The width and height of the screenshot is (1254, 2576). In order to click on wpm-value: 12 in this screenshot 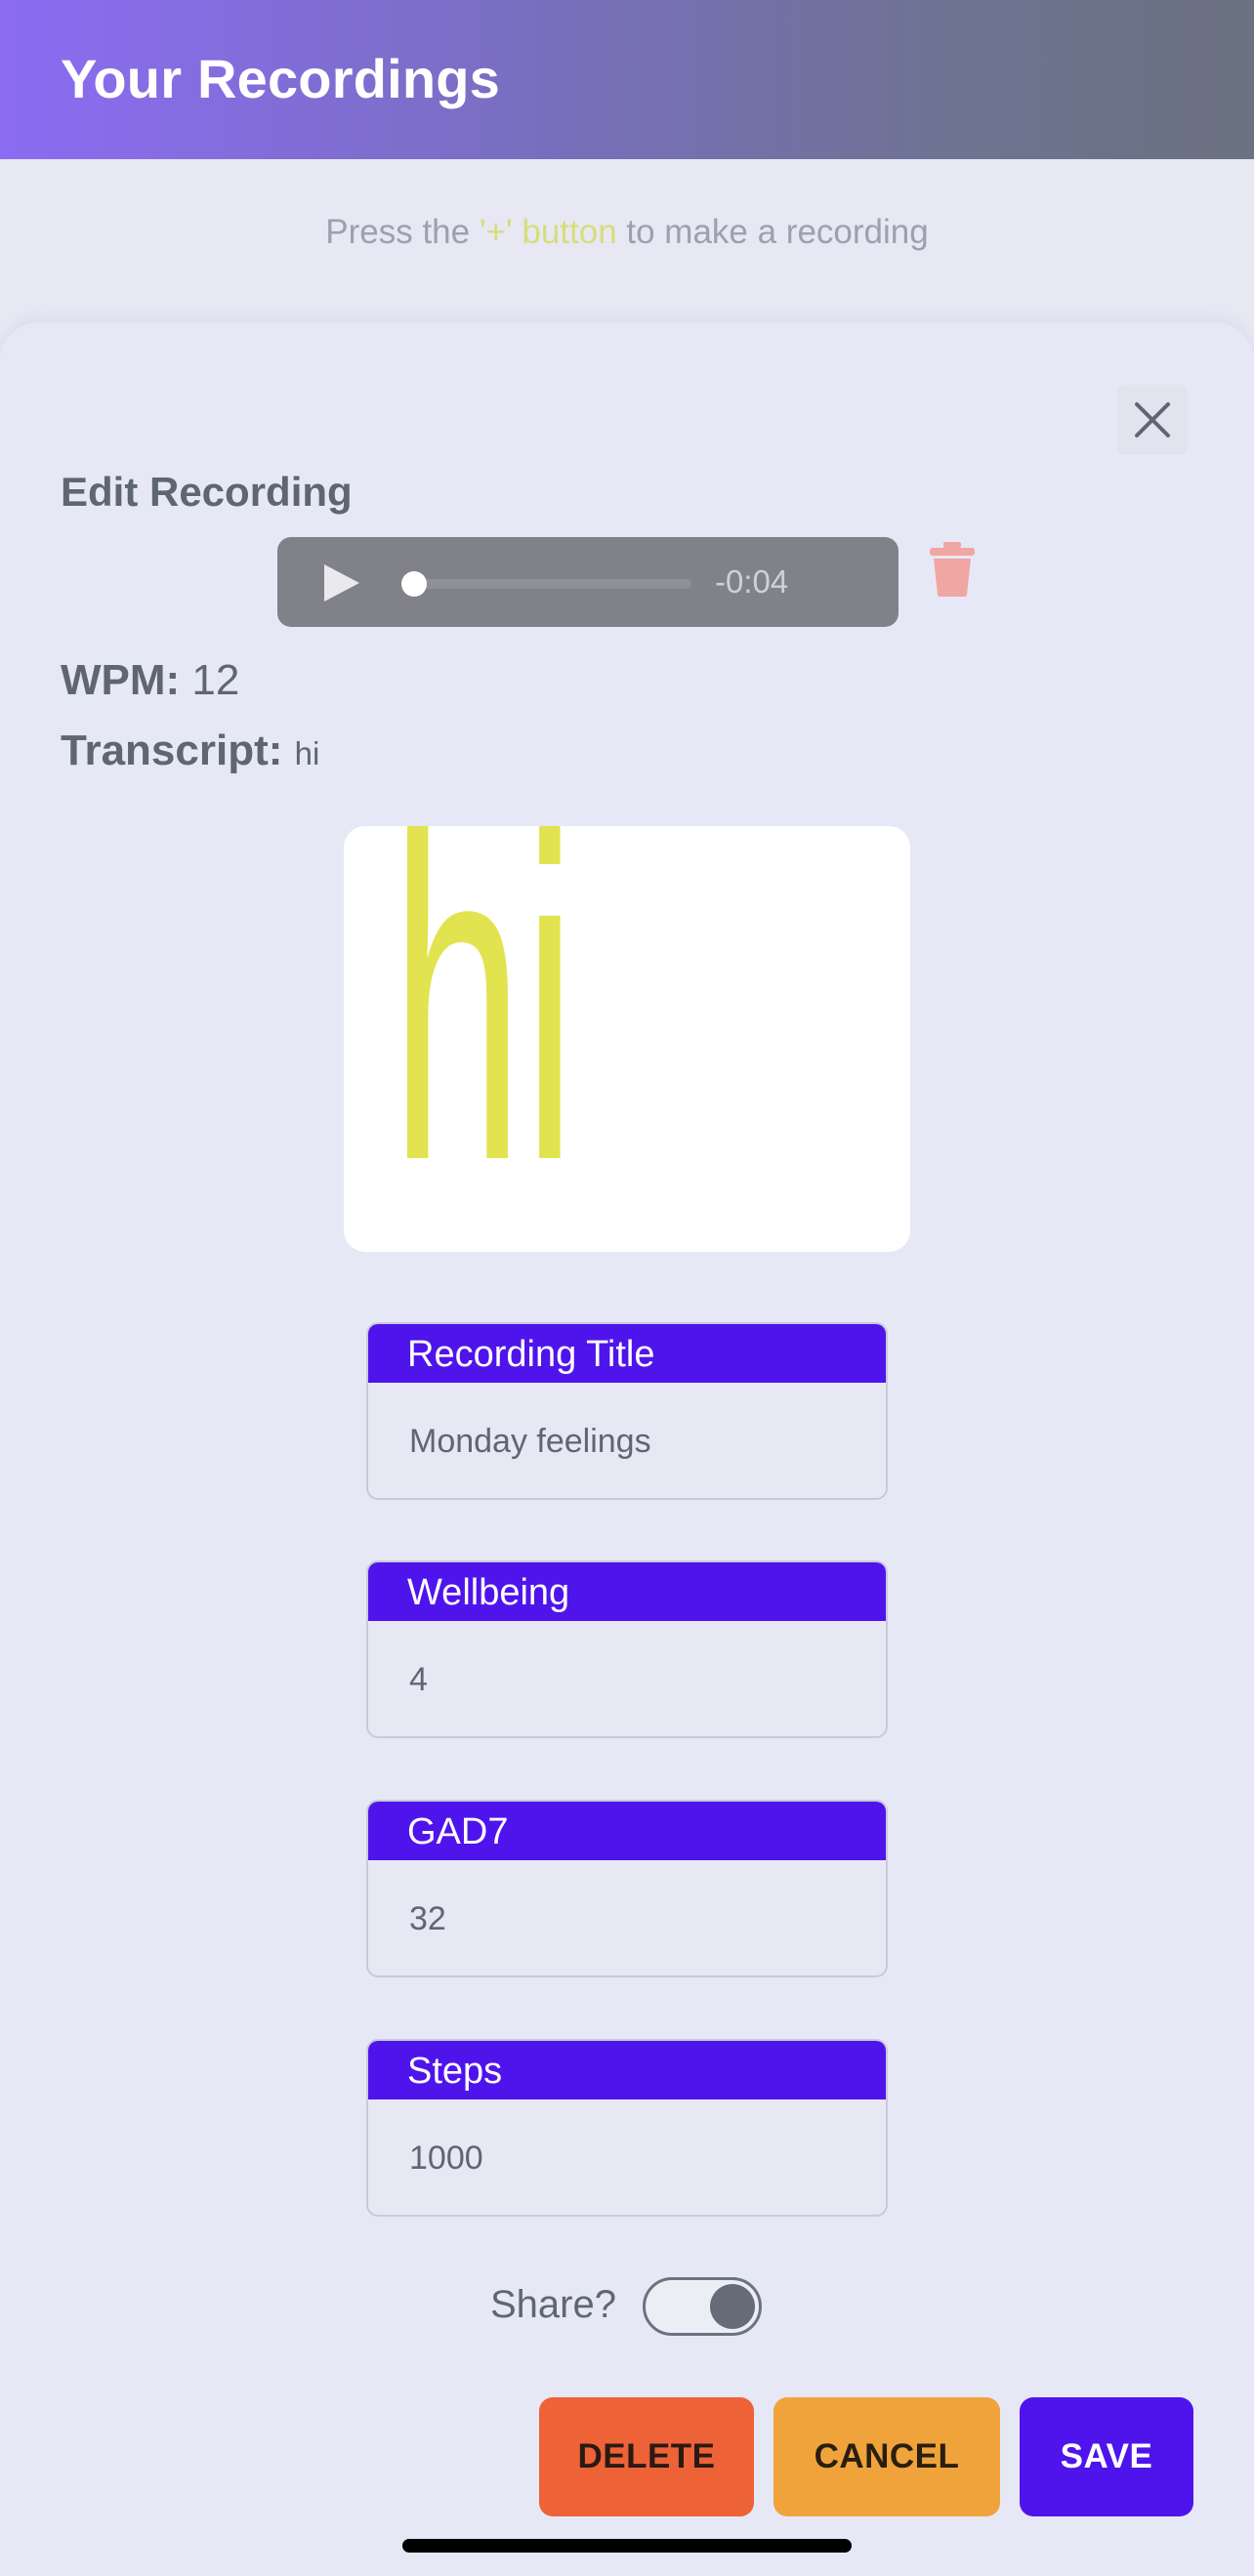, I will do `click(215, 680)`.